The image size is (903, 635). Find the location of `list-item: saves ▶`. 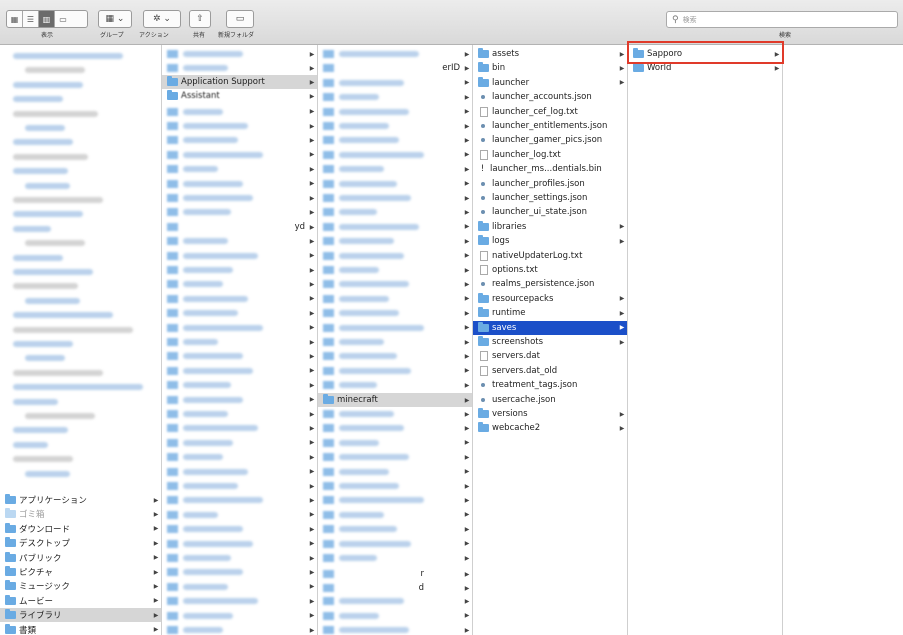

list-item: saves ▶ is located at coordinates (550, 327).